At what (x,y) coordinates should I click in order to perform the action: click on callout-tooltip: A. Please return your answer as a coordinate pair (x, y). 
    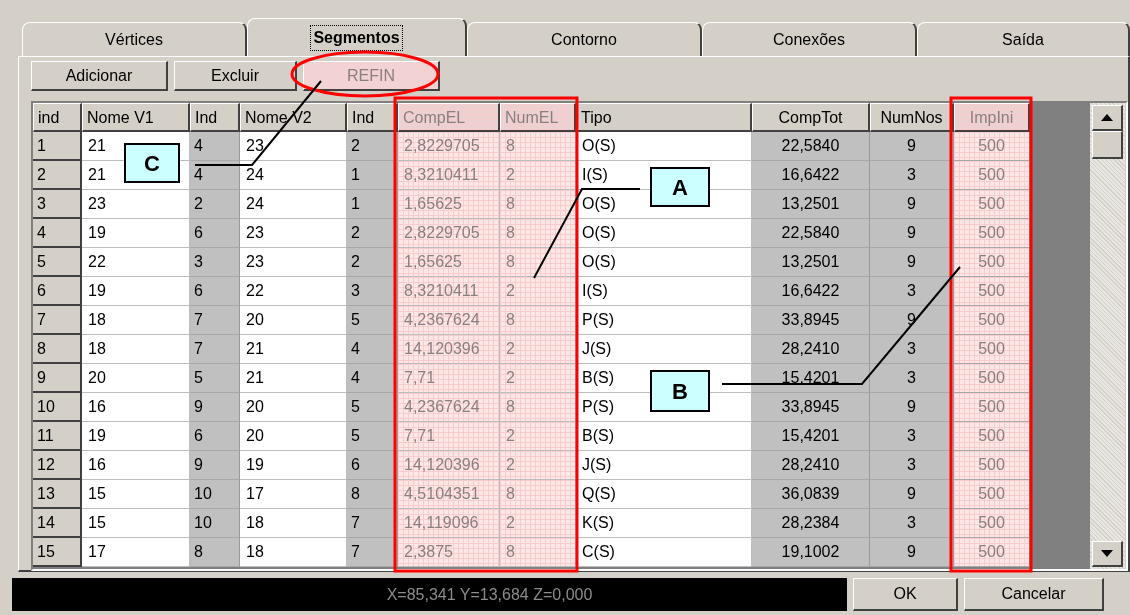
    Looking at the image, I should click on (680, 187).